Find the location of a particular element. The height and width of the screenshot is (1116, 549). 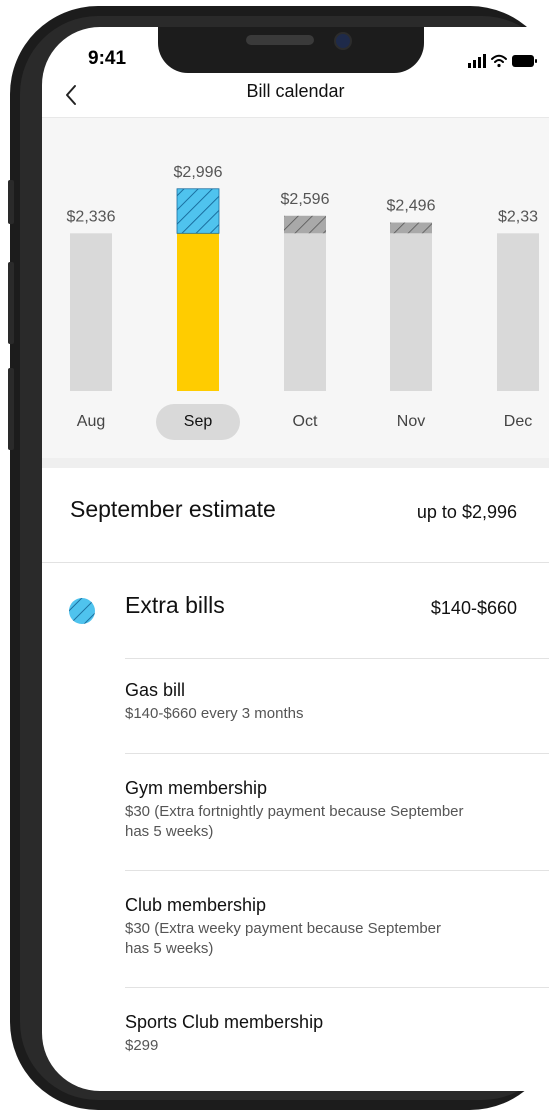

nav-bar: Bill calendar is located at coordinates (295, 95).